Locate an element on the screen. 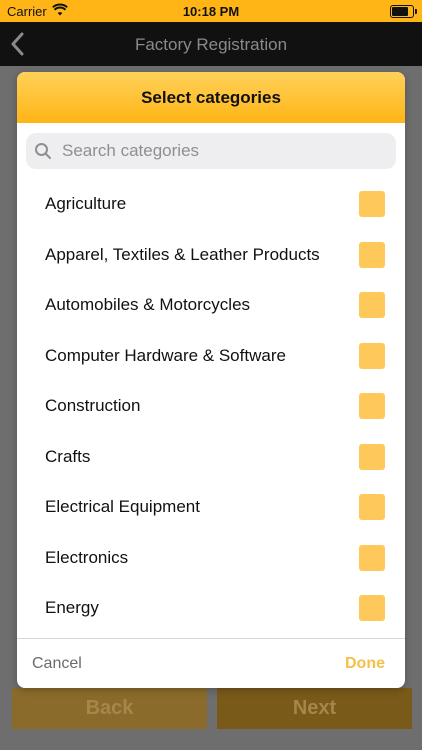 This screenshot has height=750, width=422. list-item: Energy is located at coordinates (211, 608).